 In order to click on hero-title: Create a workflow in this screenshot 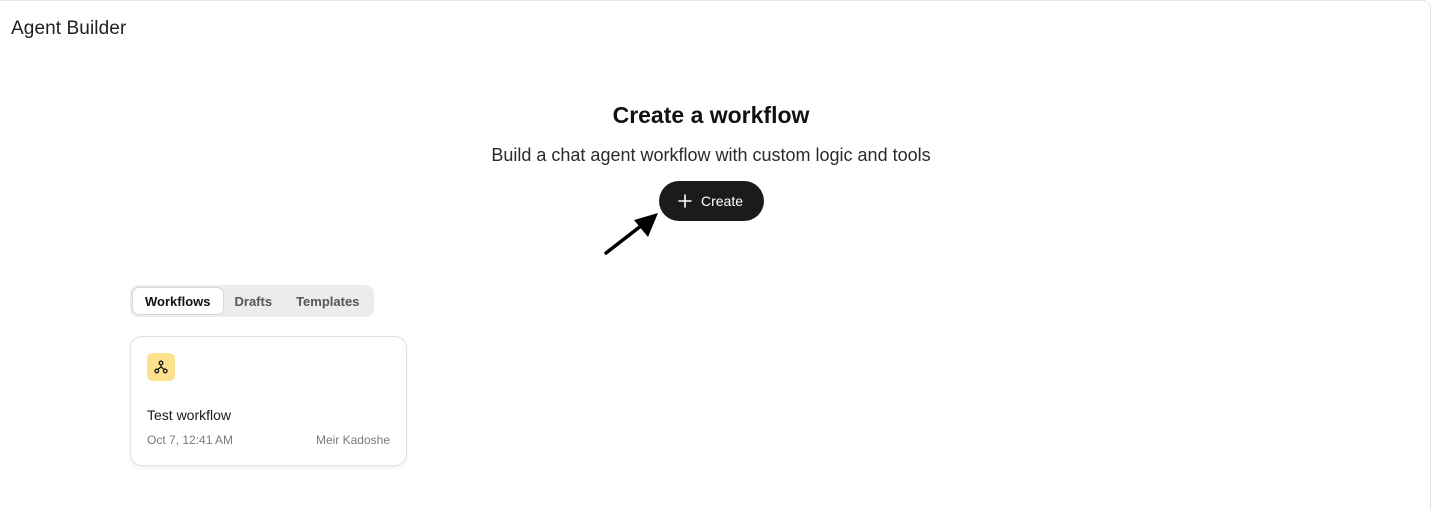, I will do `click(711, 115)`.